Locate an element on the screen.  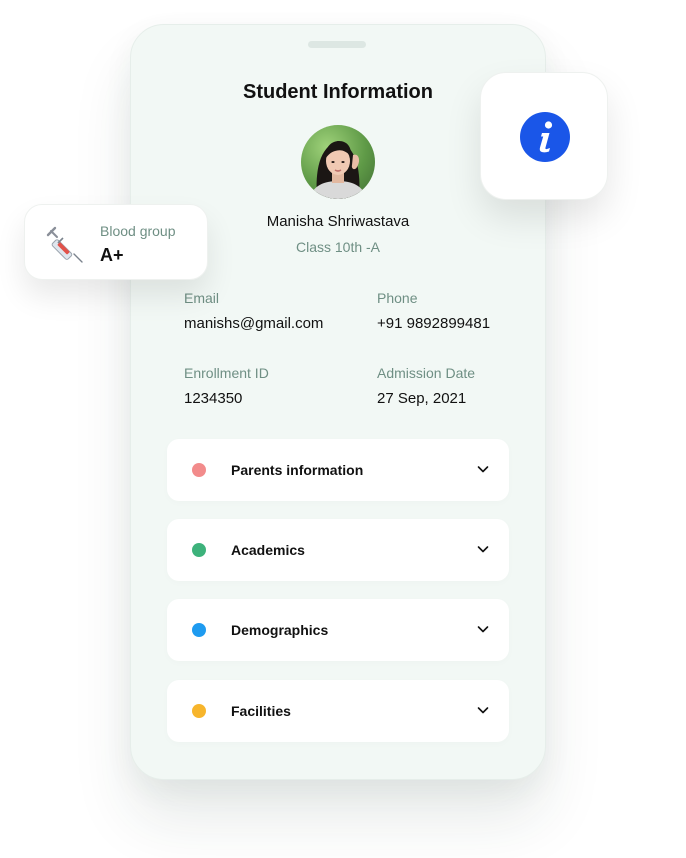
phone-value: +91 9892899481 is located at coordinates (433, 323).